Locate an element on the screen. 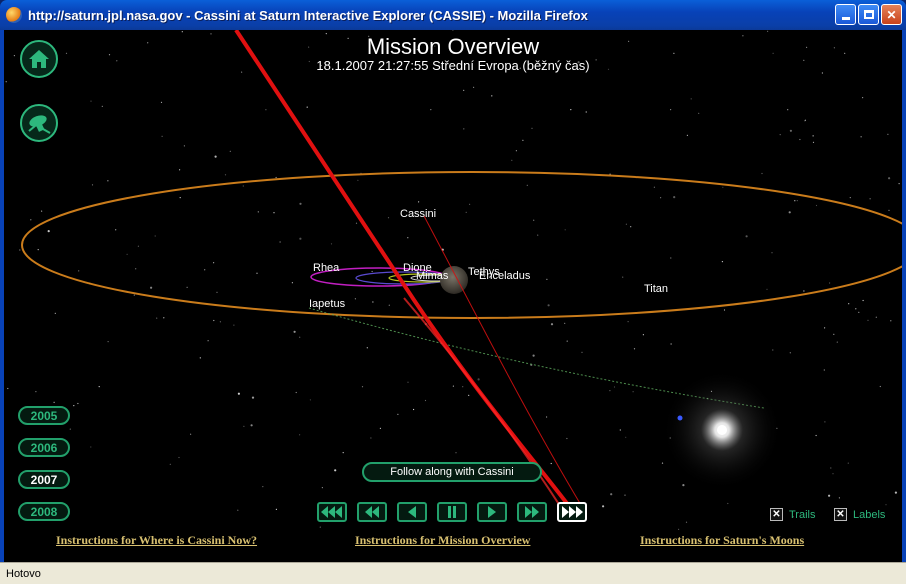  skip-to-end-button is located at coordinates (572, 512).